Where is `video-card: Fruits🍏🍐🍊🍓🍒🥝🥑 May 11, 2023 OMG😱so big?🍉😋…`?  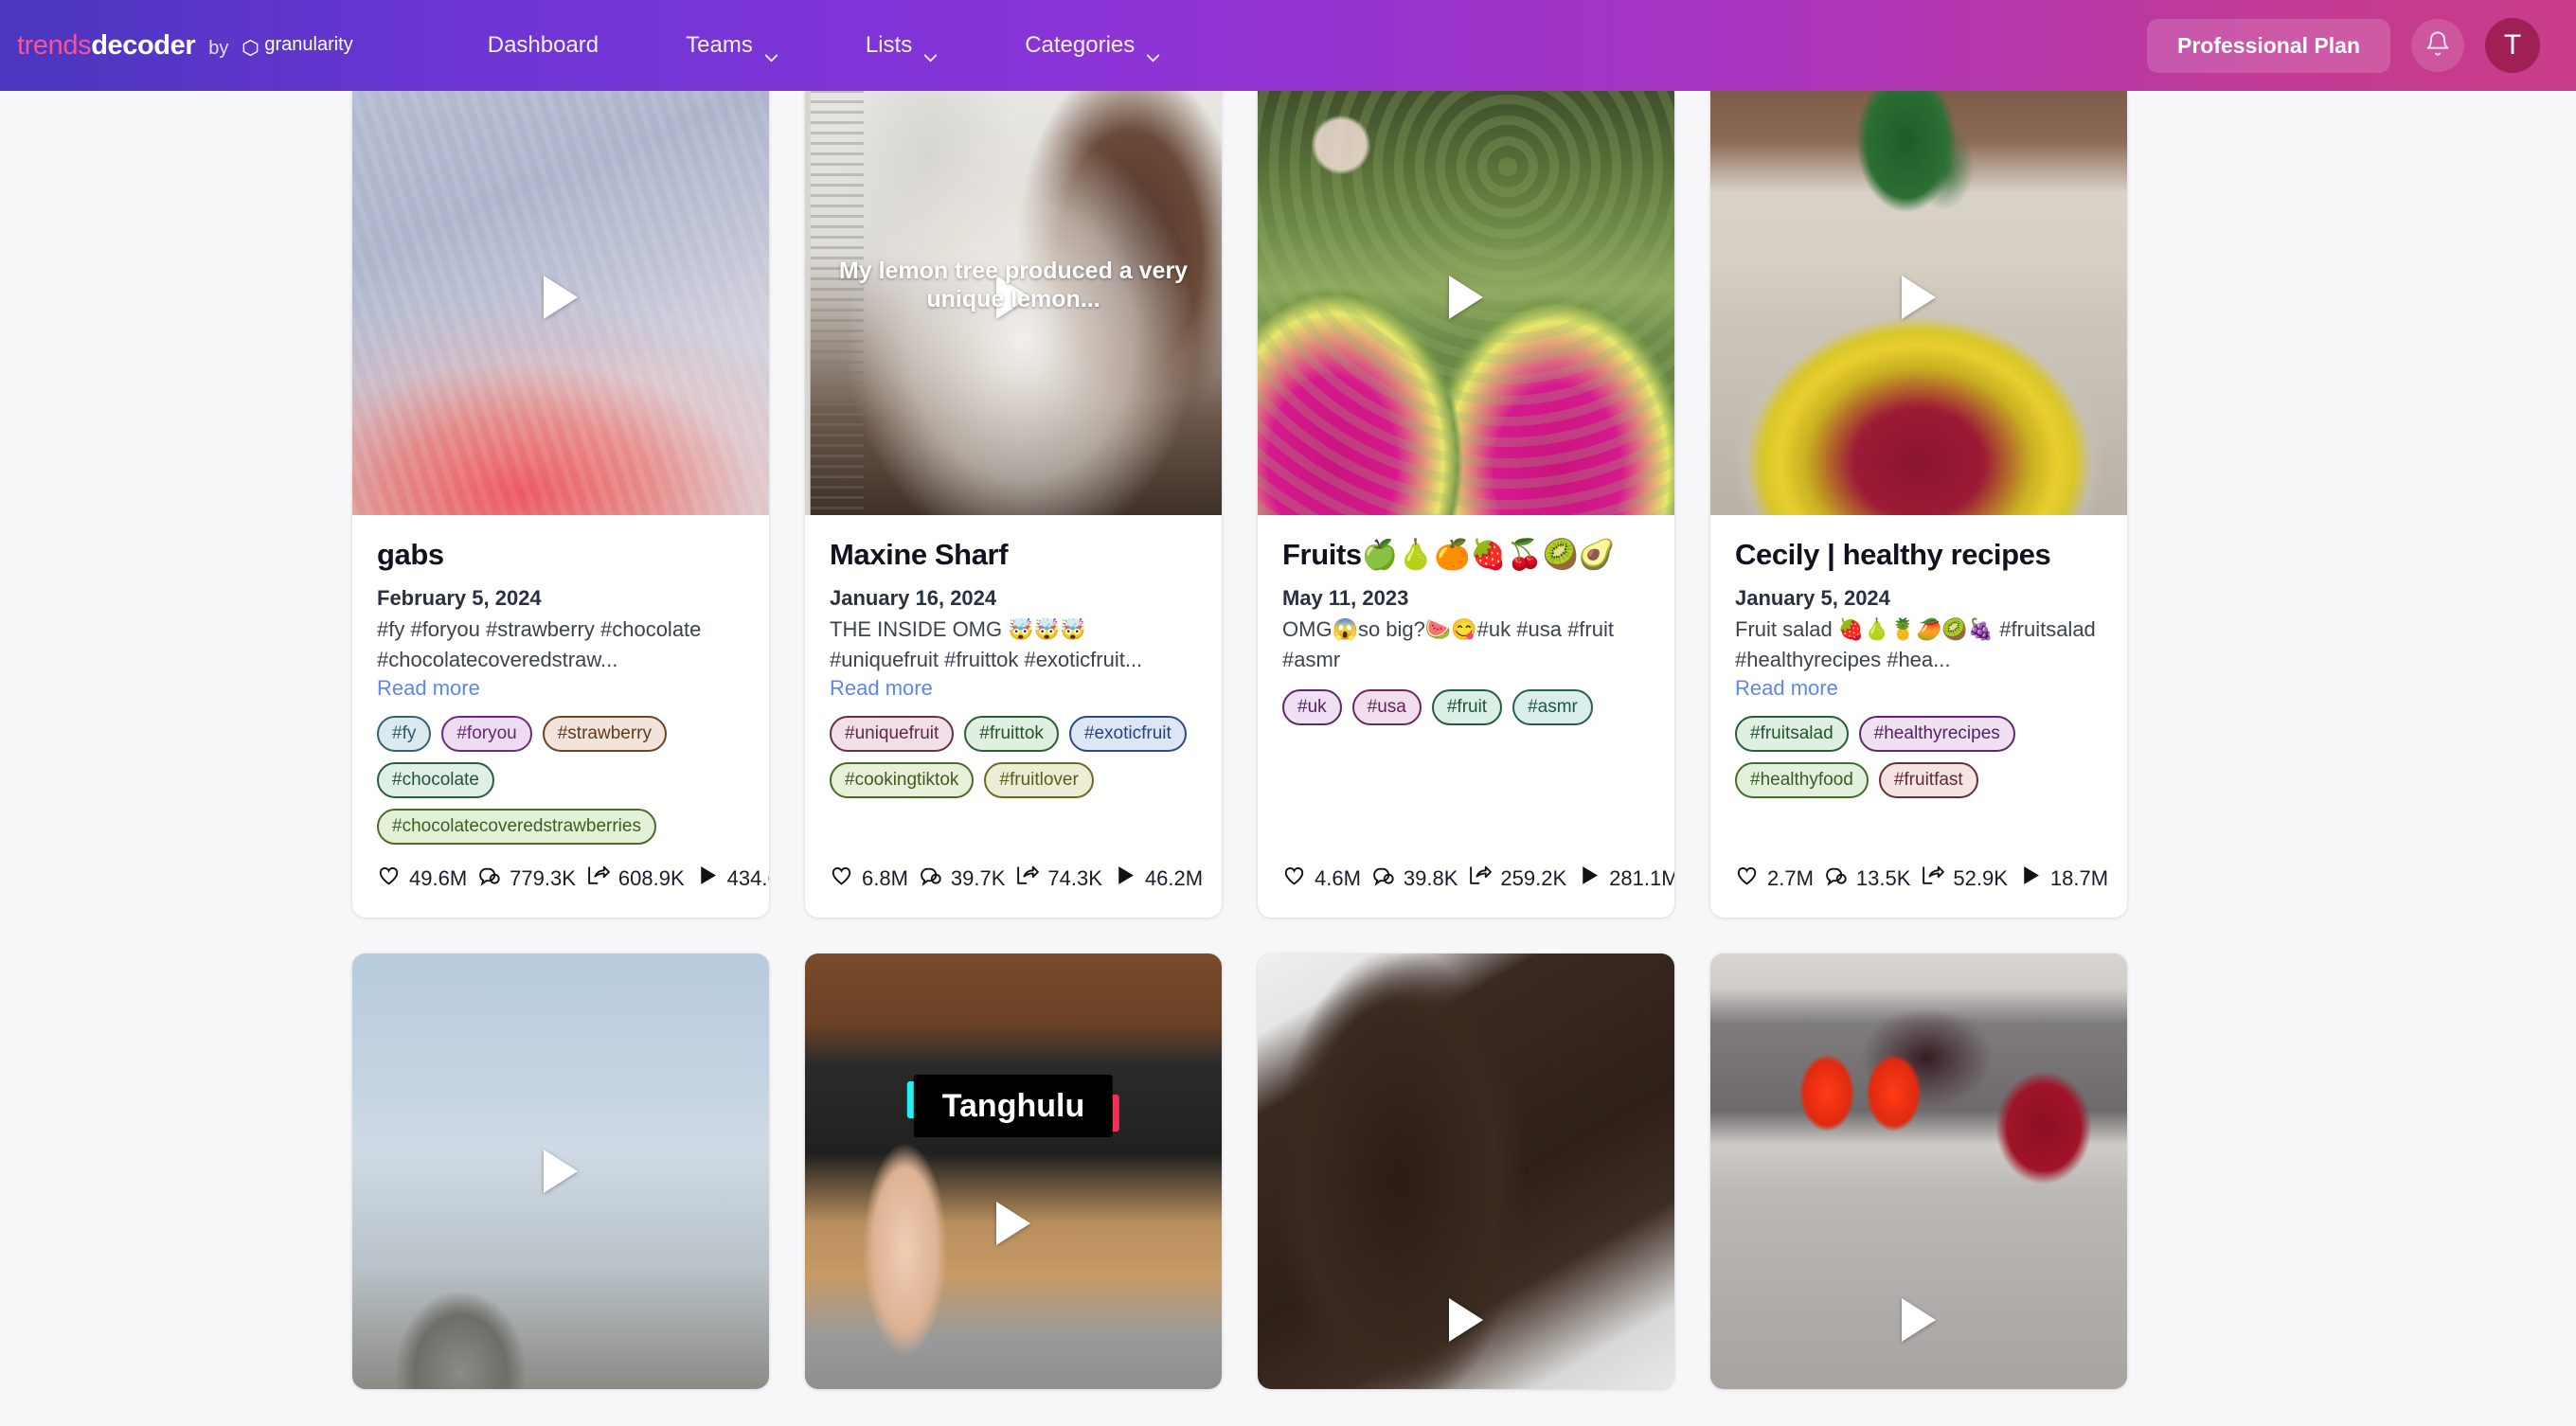
video-card: Fruits🍏🍐🍊🍓🍒🥝🥑 May 11, 2023 OMG😱so big?🍉😋… is located at coordinates (1466, 504).